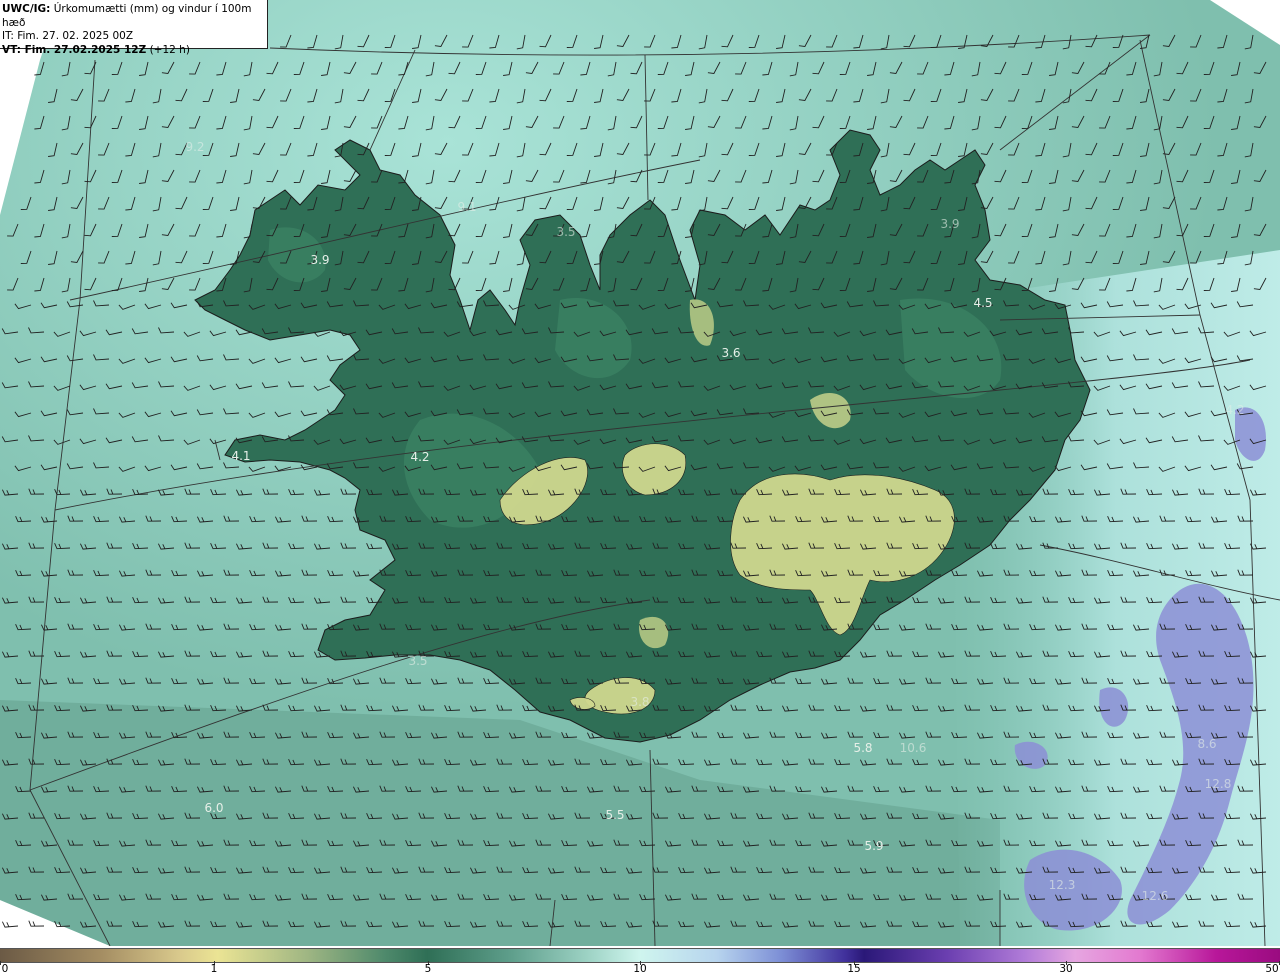  Describe the element at coordinates (639, 702) in the screenshot. I see `value-label: 3.8` at that location.